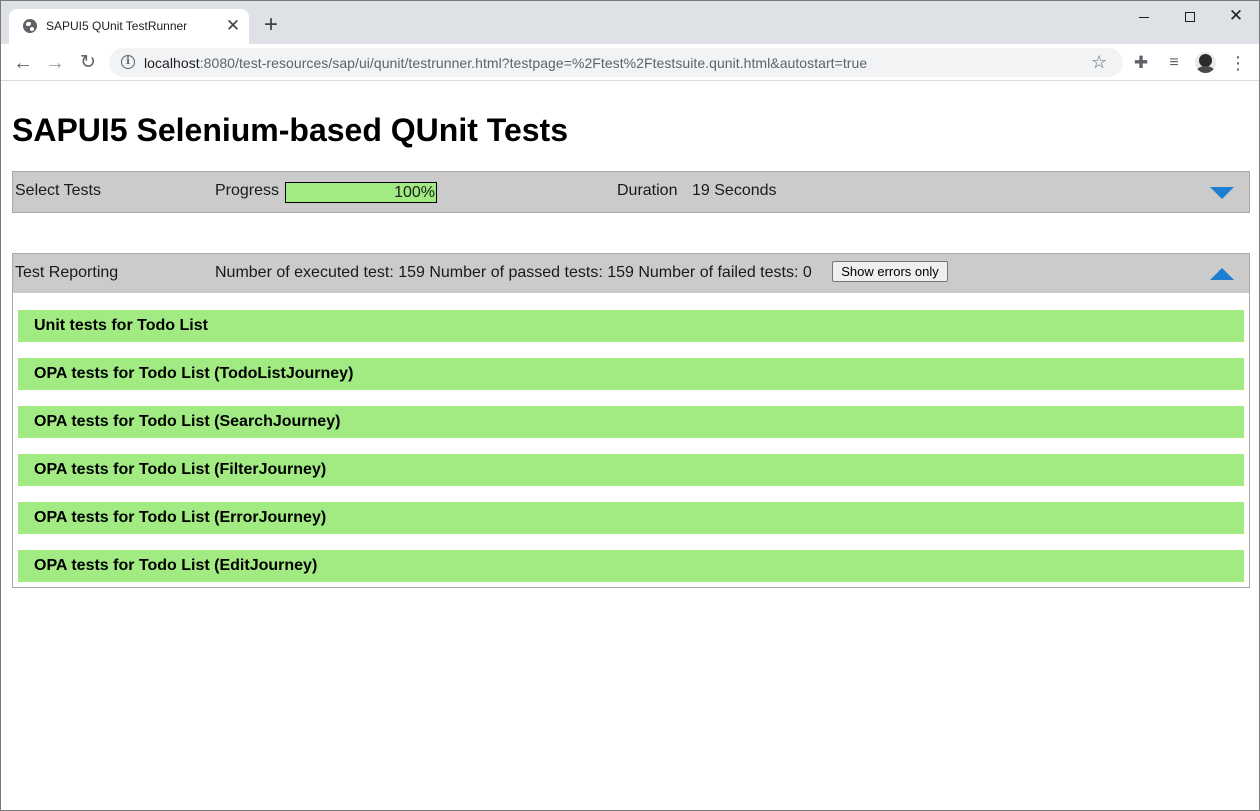 The height and width of the screenshot is (811, 1260). What do you see at coordinates (55, 63) in the screenshot?
I see `forward-button: →` at bounding box center [55, 63].